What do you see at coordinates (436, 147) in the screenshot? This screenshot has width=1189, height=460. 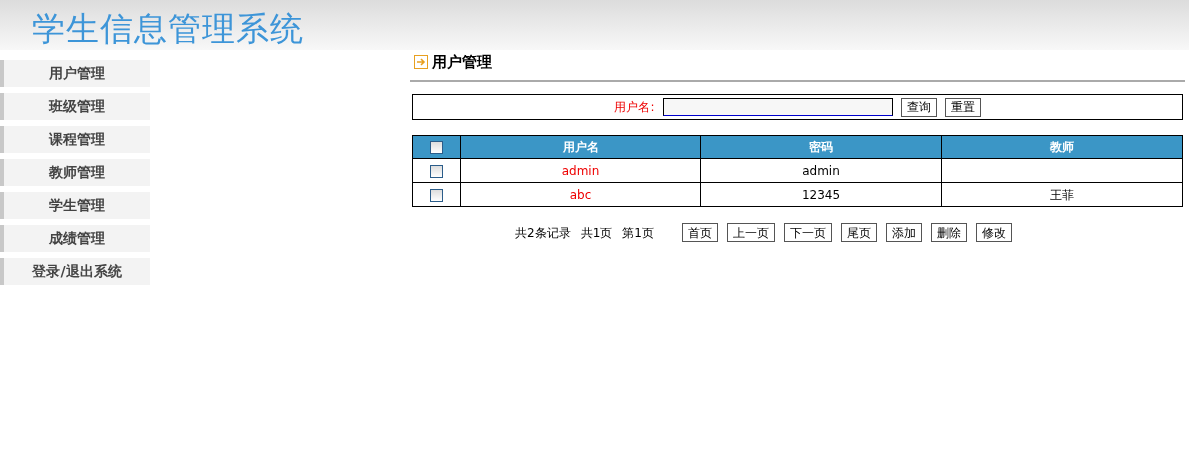 I see `select-all-checkbox` at bounding box center [436, 147].